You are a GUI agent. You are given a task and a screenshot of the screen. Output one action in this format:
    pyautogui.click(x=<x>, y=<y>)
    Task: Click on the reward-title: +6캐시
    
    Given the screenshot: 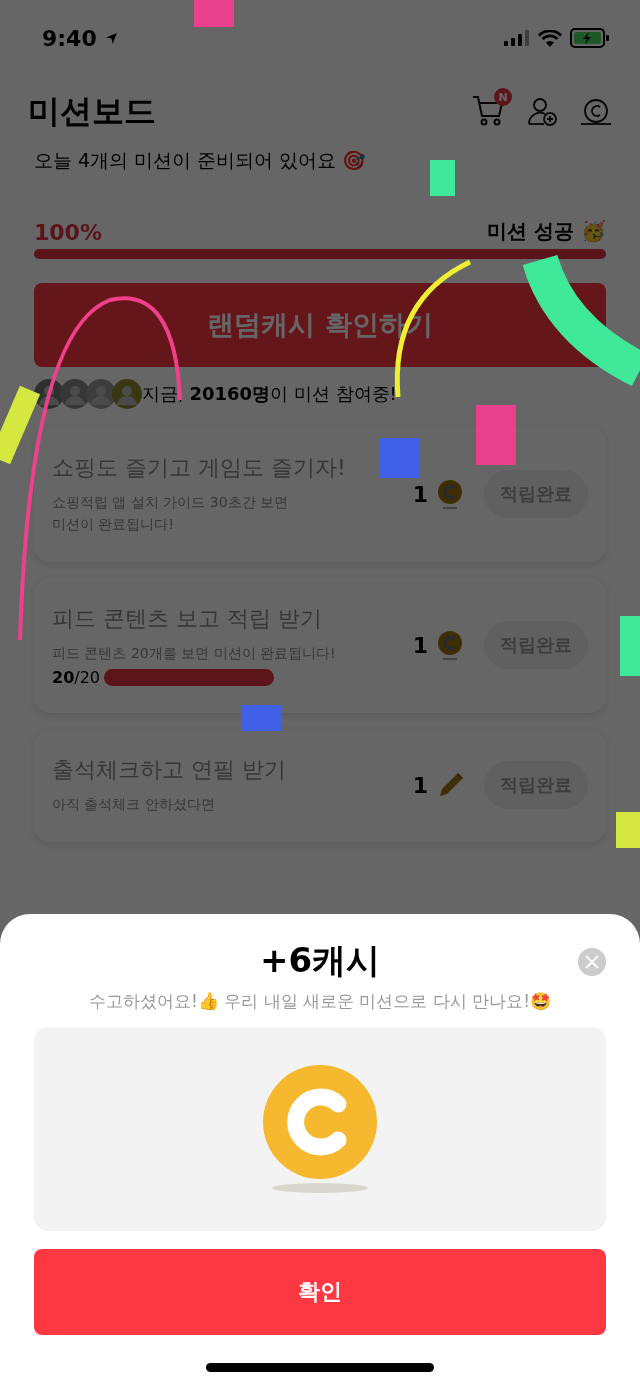 What is the action you would take?
    pyautogui.click(x=320, y=960)
    